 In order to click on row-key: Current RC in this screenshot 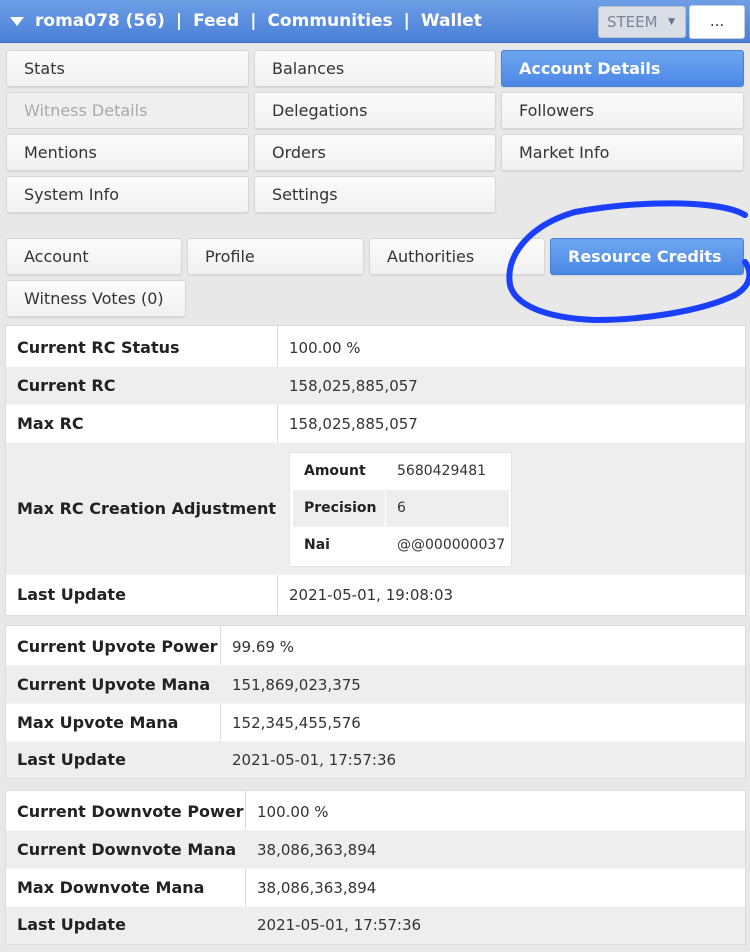, I will do `click(66, 385)`.